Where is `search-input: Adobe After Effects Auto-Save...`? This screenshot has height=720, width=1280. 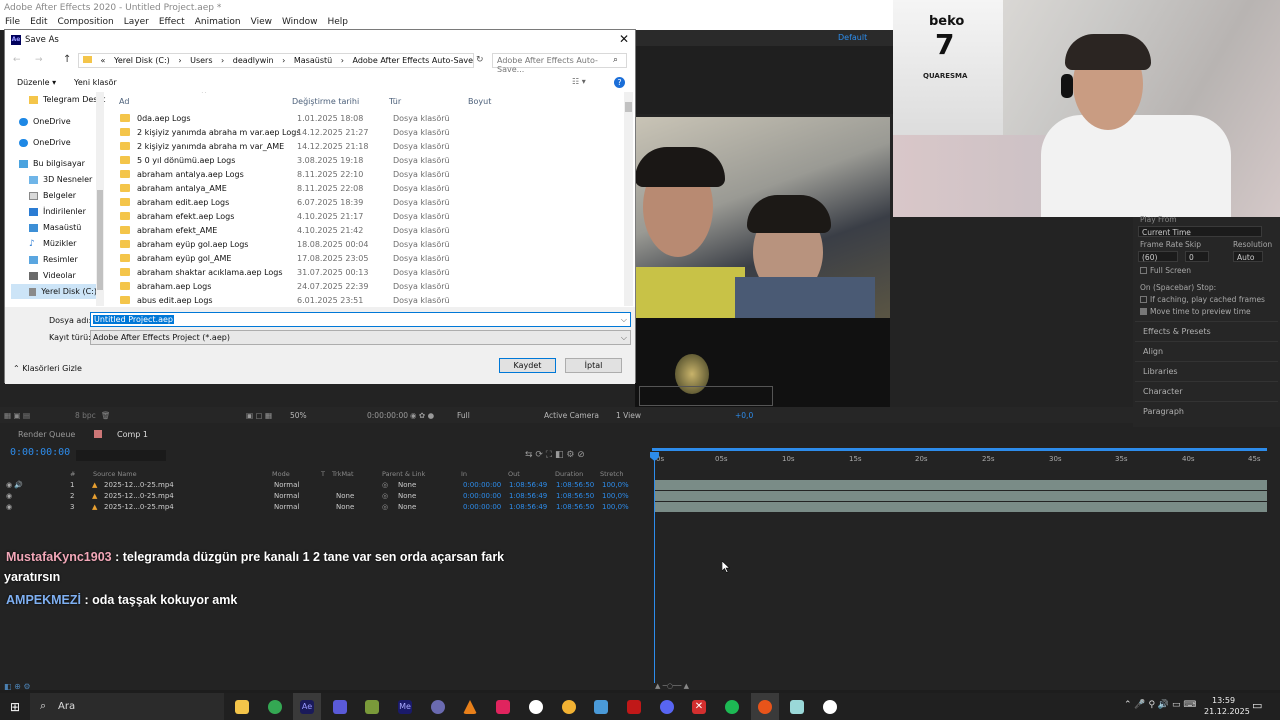 search-input: Adobe After Effects Auto-Save... is located at coordinates (559, 63).